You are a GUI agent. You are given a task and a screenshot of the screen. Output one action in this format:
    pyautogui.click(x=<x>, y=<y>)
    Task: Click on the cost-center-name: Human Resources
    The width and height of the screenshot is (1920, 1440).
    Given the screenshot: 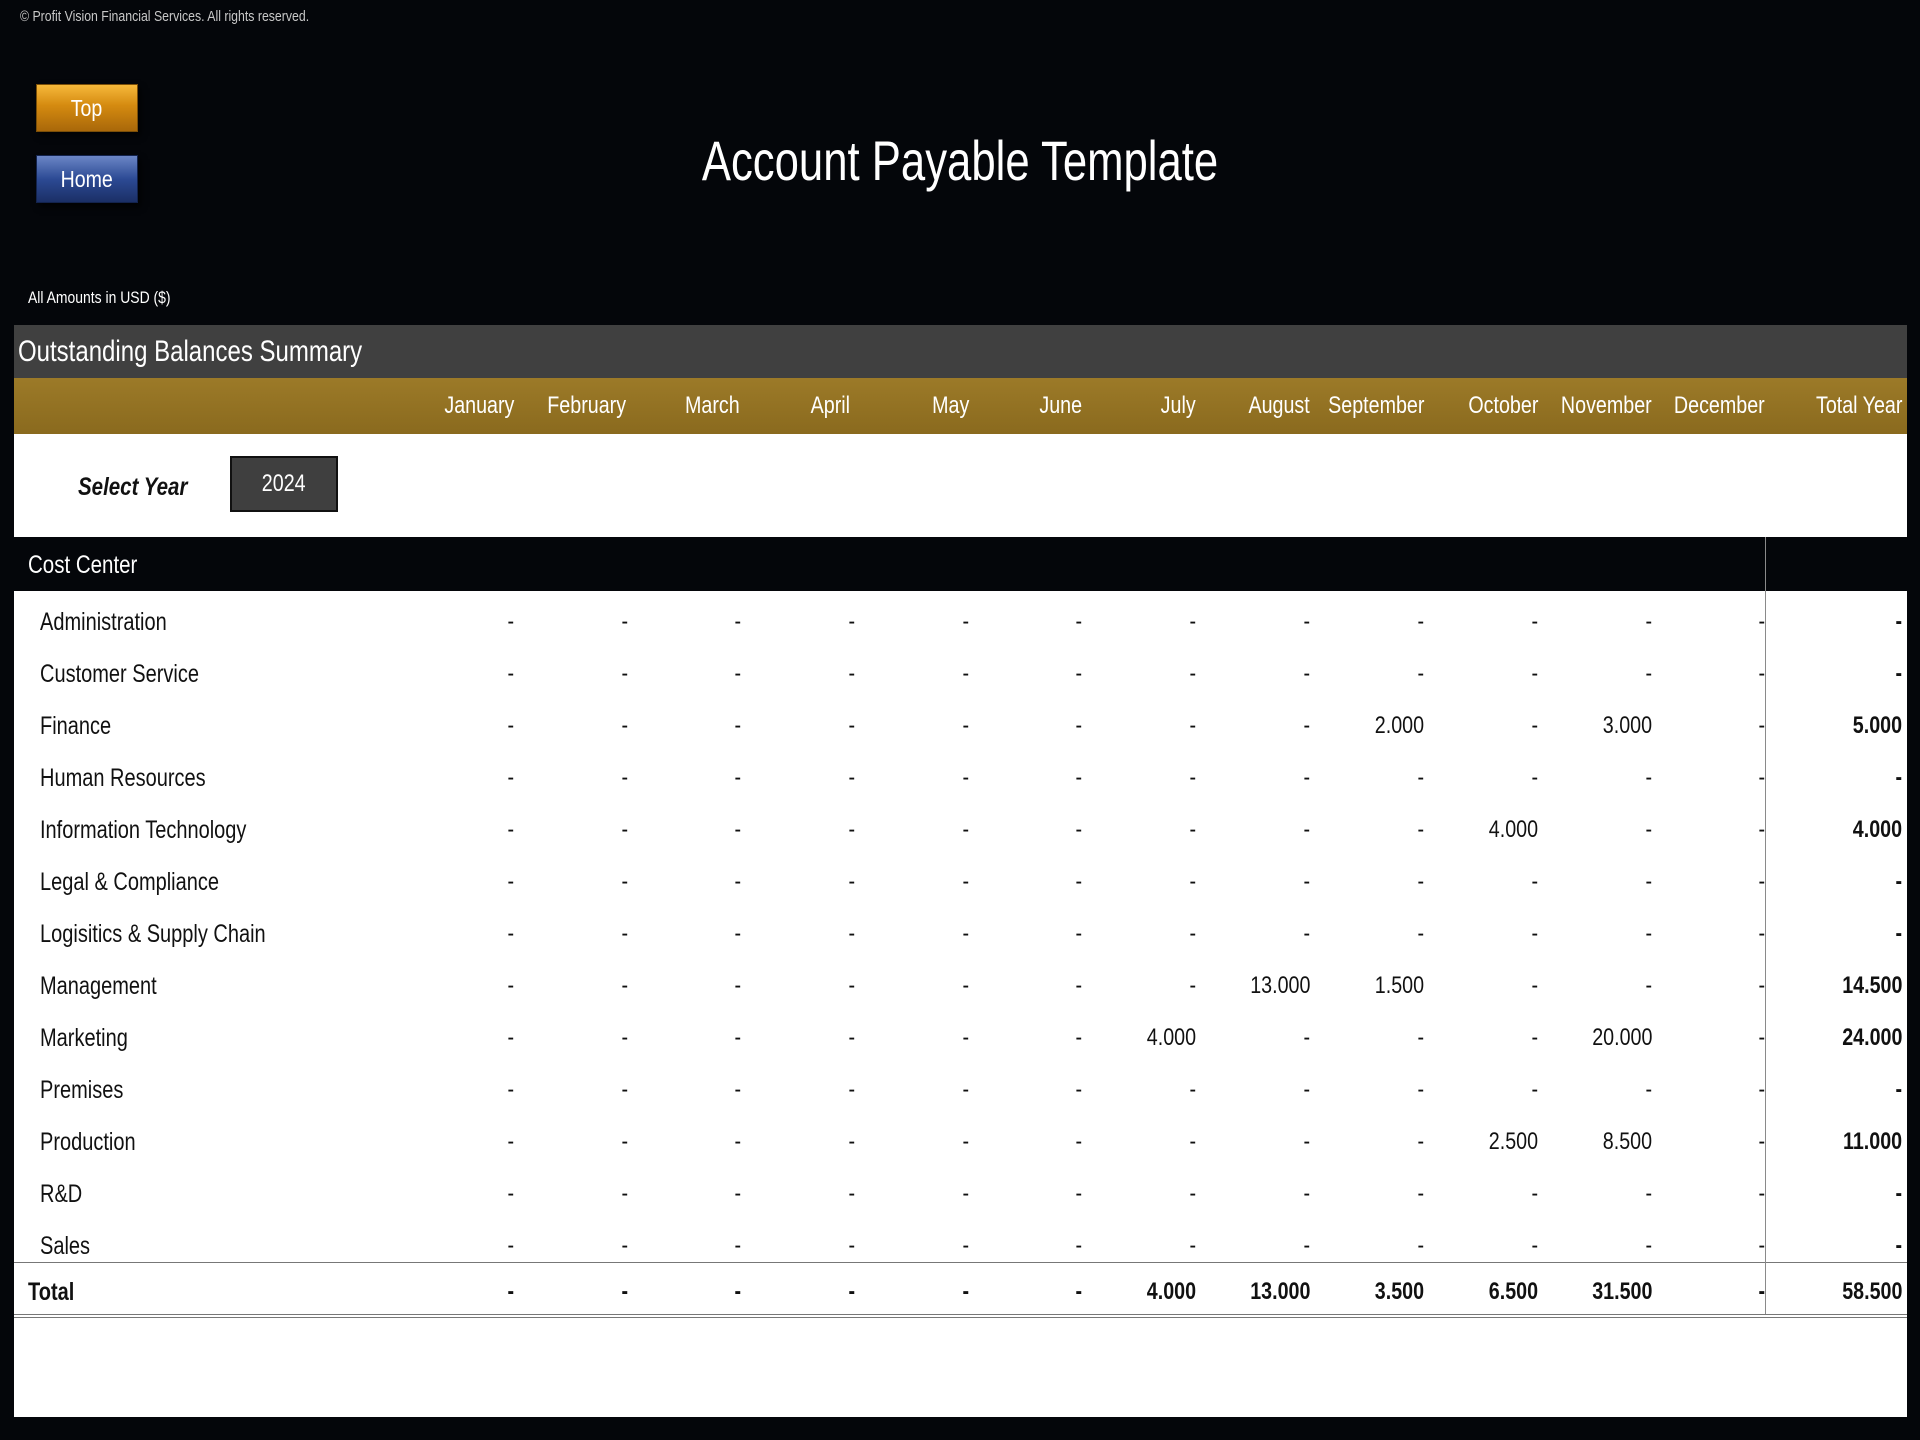 What is the action you would take?
    pyautogui.click(x=123, y=778)
    